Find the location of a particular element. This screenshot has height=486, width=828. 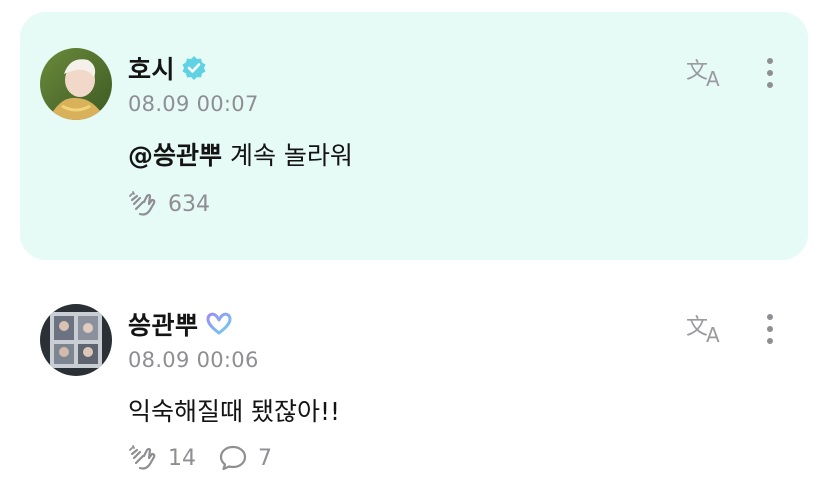

reply-count: 7 is located at coordinates (265, 458).